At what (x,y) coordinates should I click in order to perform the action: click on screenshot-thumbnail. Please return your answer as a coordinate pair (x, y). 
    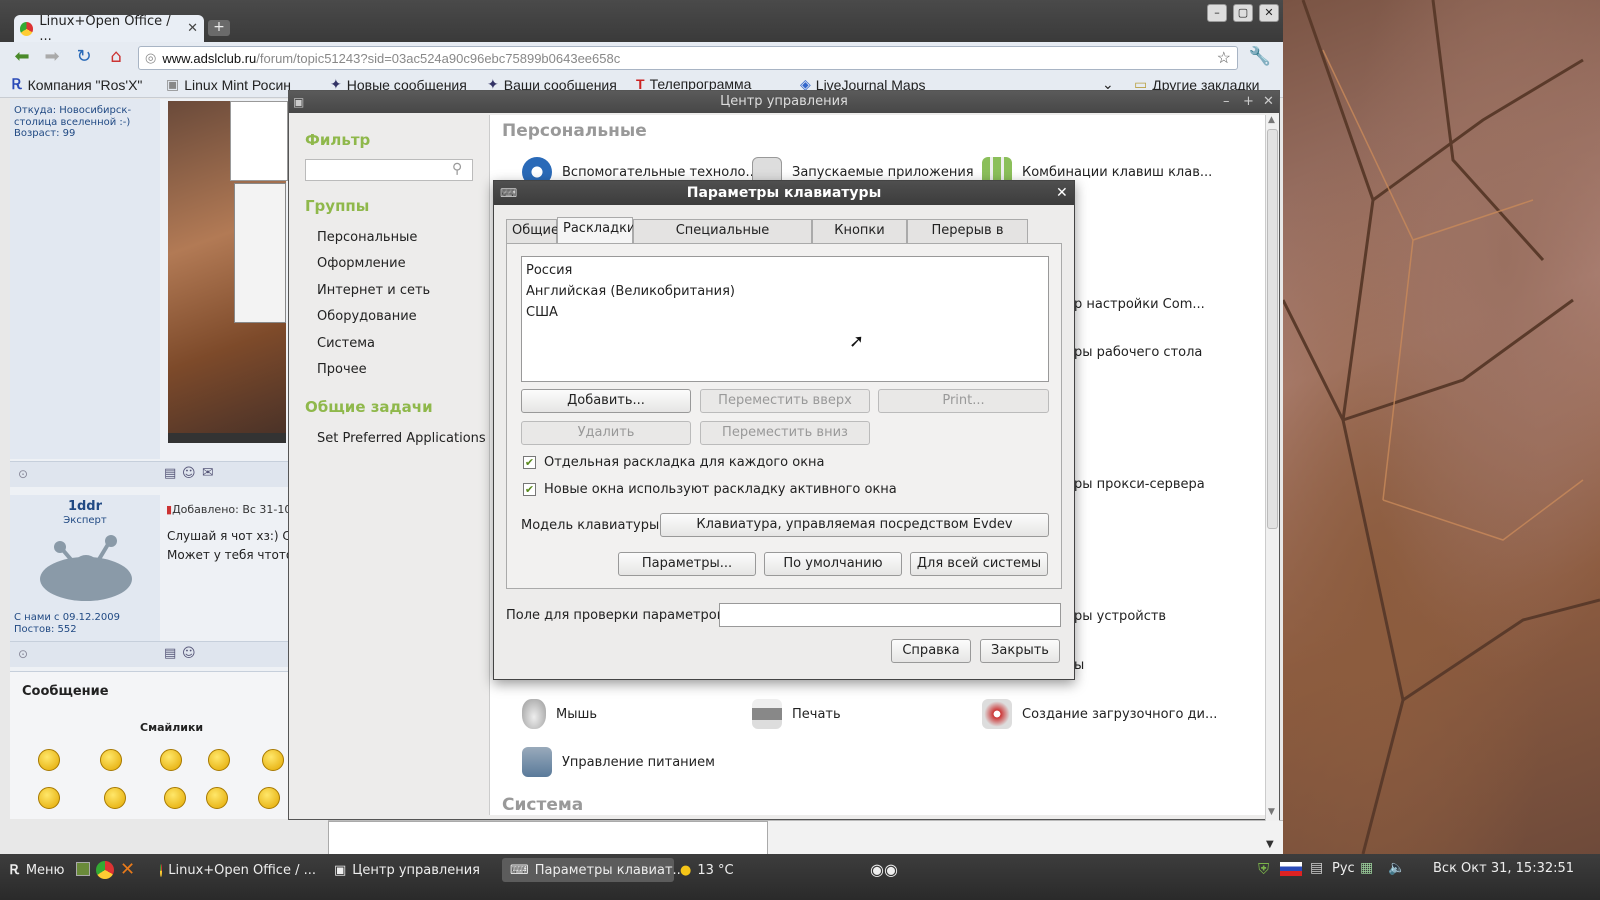
    Looking at the image, I should click on (228, 272).